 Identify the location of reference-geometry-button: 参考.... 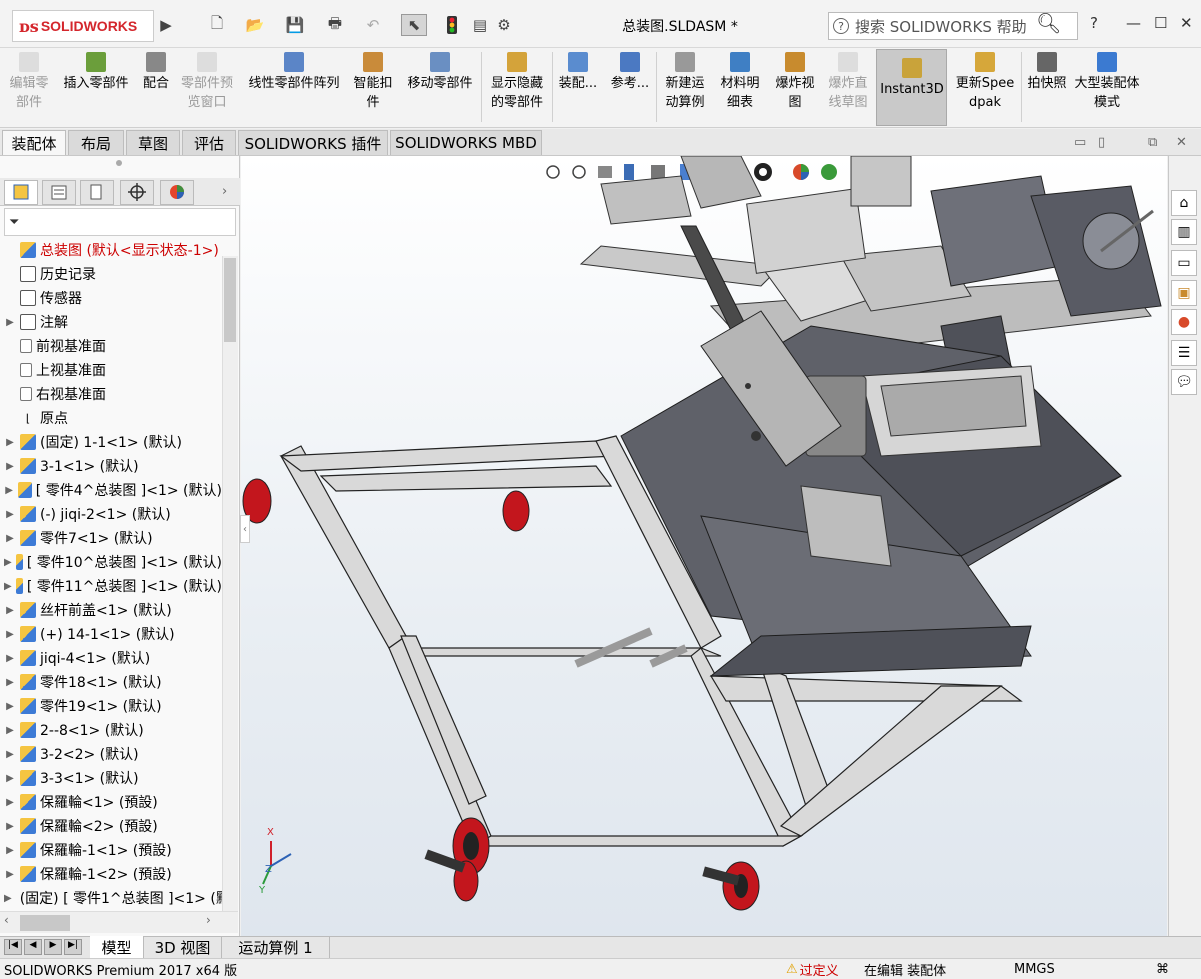
(630, 71).